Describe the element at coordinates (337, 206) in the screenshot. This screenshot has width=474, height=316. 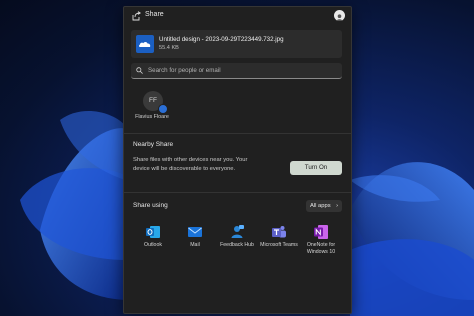
I see `chevron-right-icon: ›` at that location.